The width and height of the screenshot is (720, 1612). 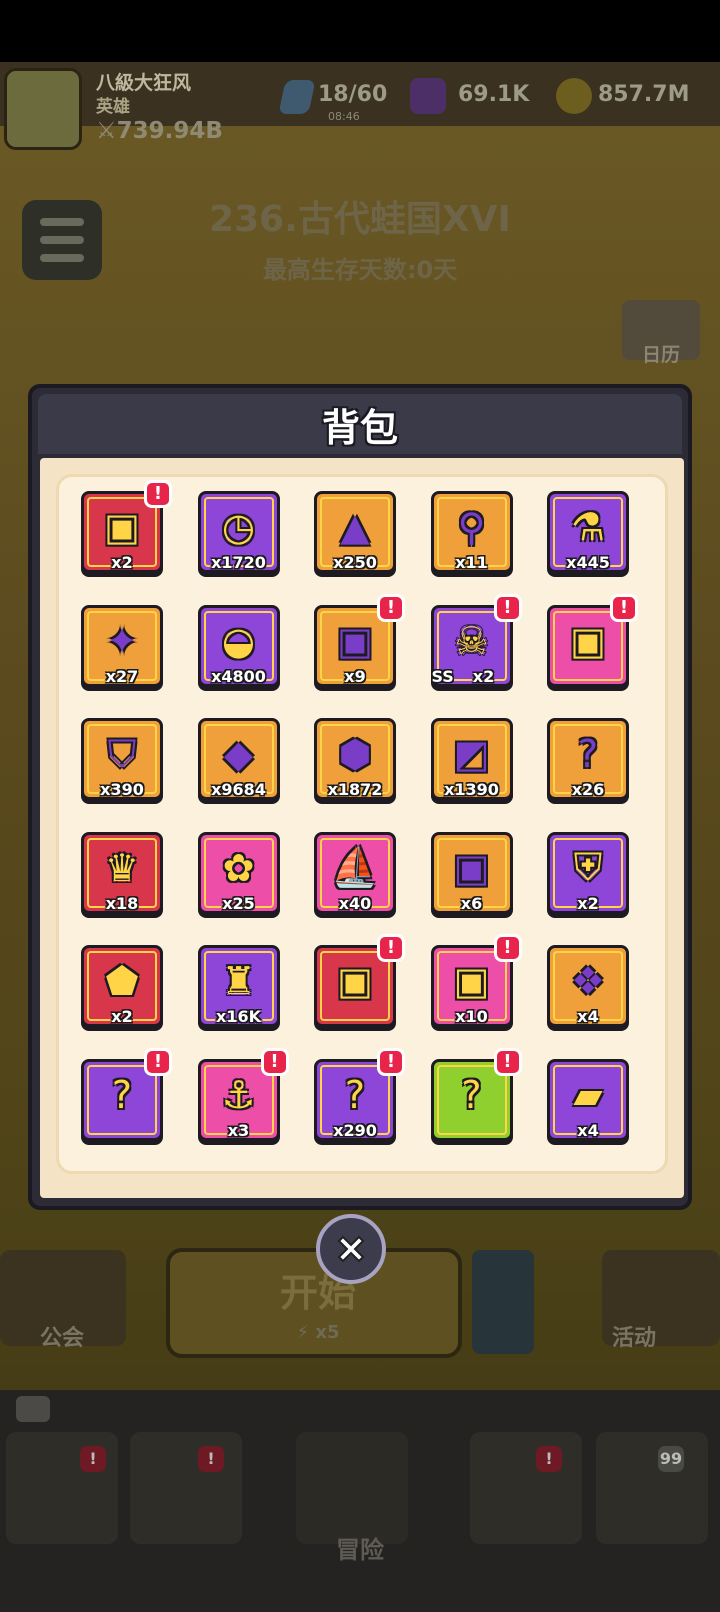 What do you see at coordinates (471, 867) in the screenshot?
I see `green-gem-chest-icon: ▣` at bounding box center [471, 867].